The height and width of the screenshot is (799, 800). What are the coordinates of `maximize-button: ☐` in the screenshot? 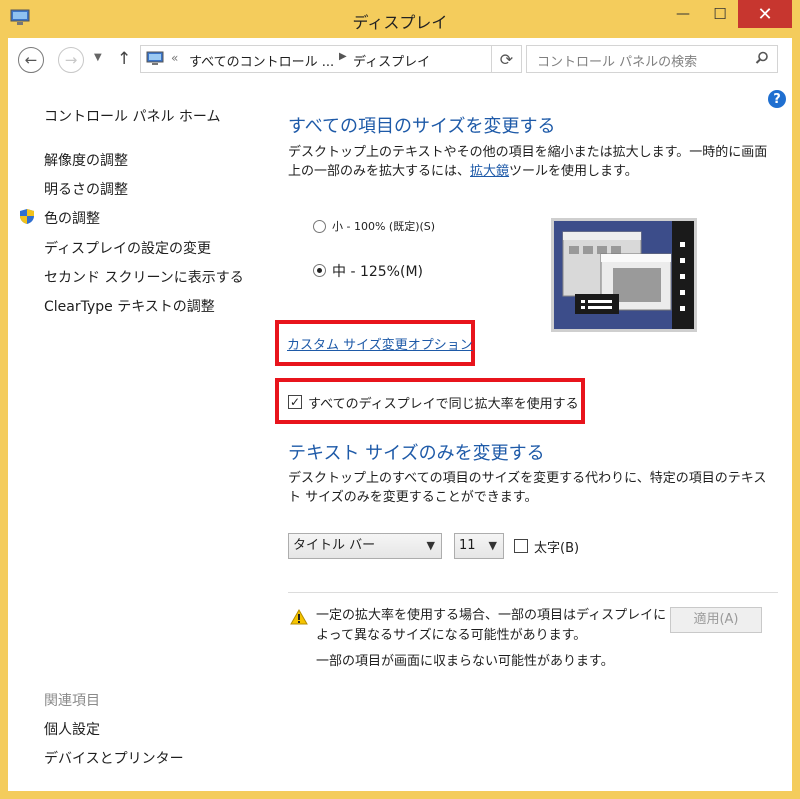 It's located at (720, 14).